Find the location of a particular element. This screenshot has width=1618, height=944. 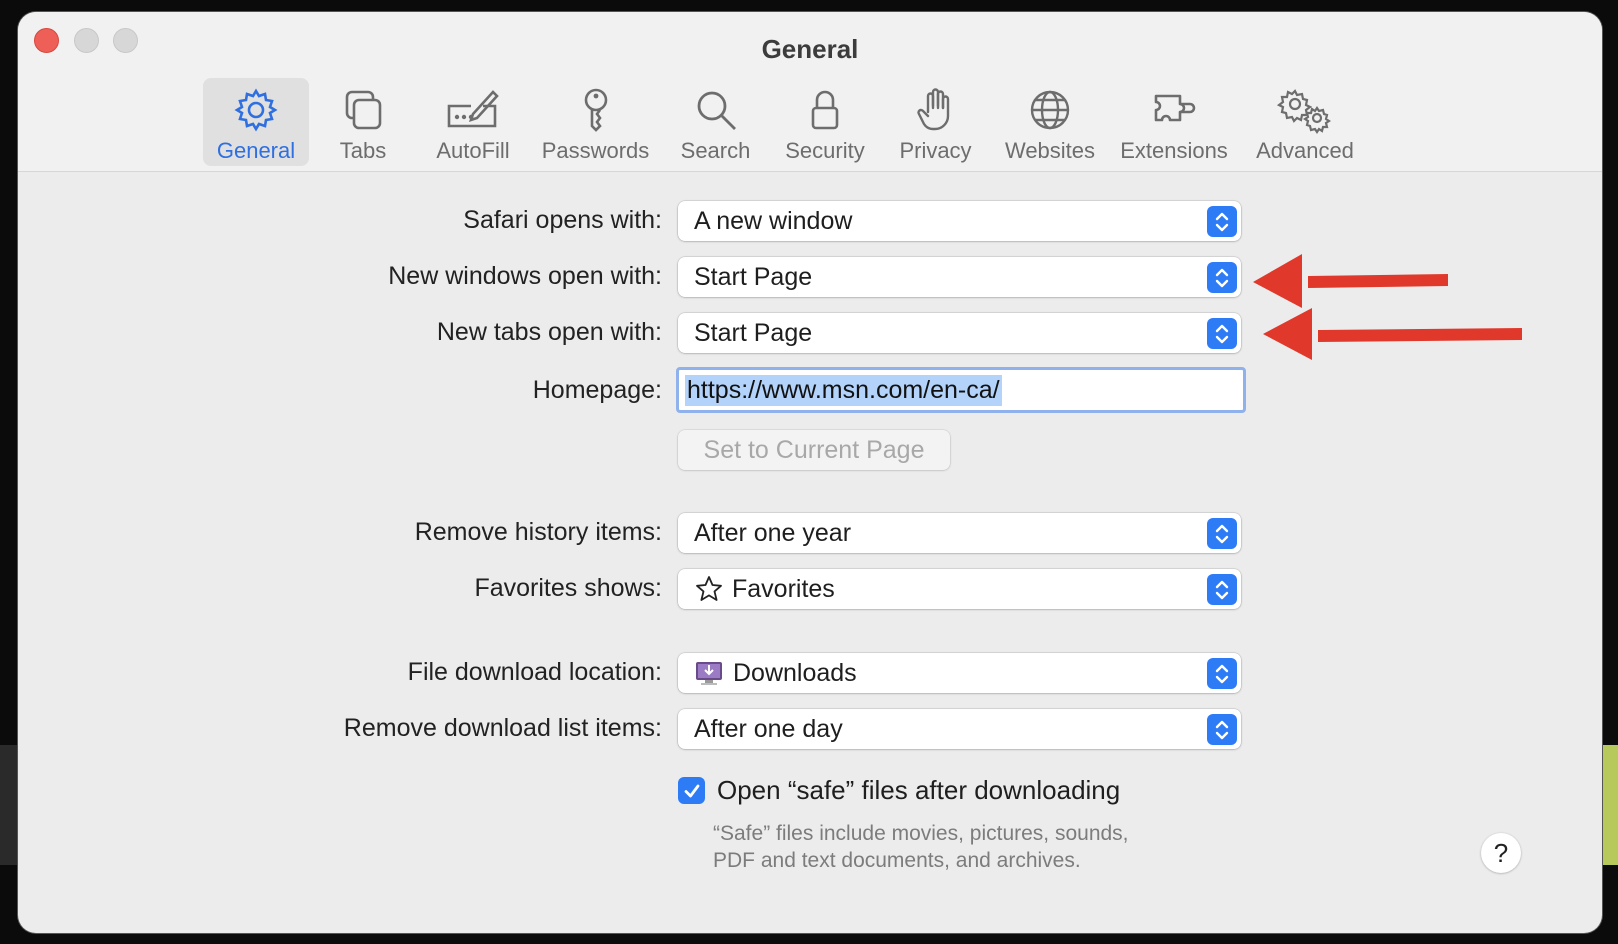

download-location-popup: Downloads is located at coordinates (959, 673).